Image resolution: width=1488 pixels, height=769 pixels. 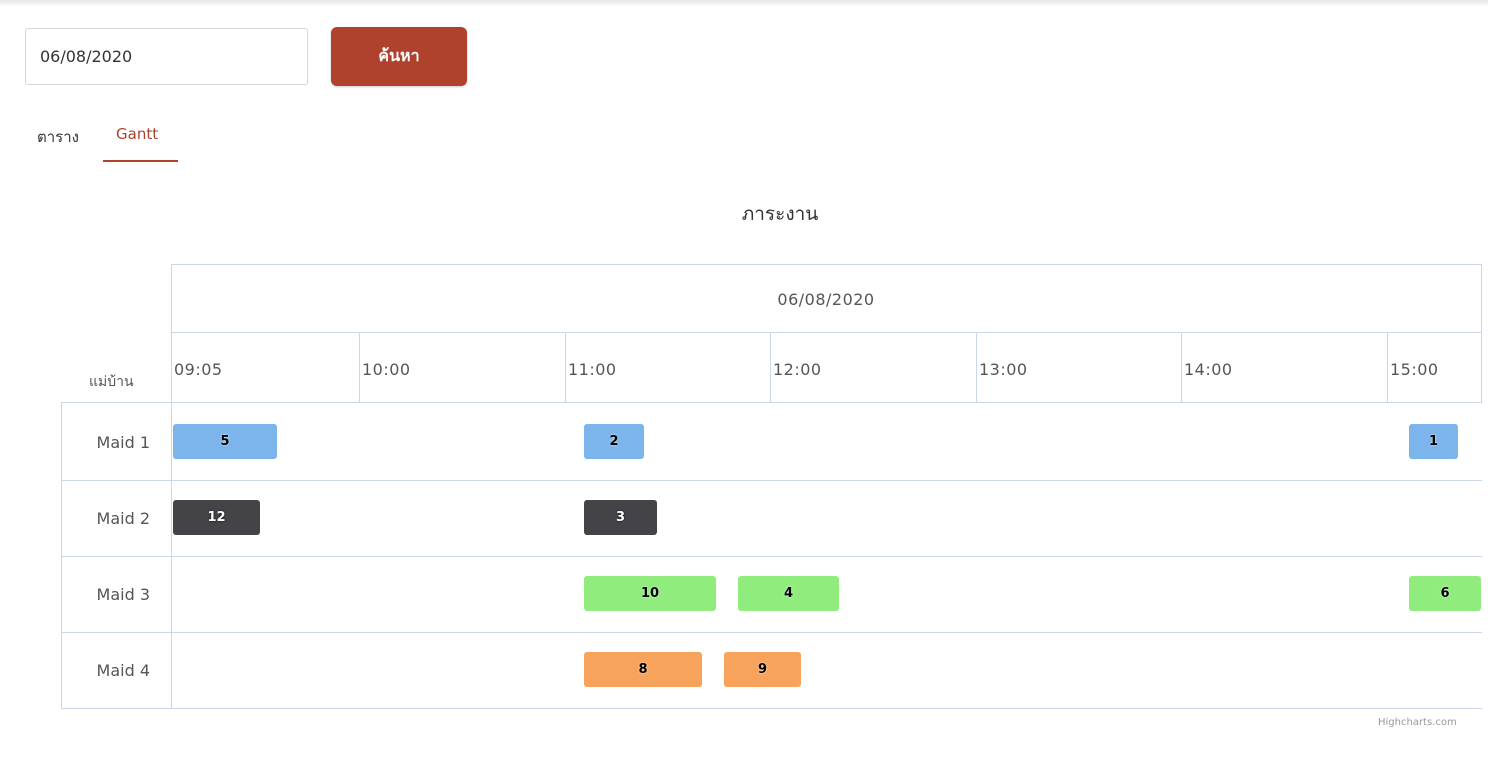 I want to click on header-divider, so click(x=826, y=332).